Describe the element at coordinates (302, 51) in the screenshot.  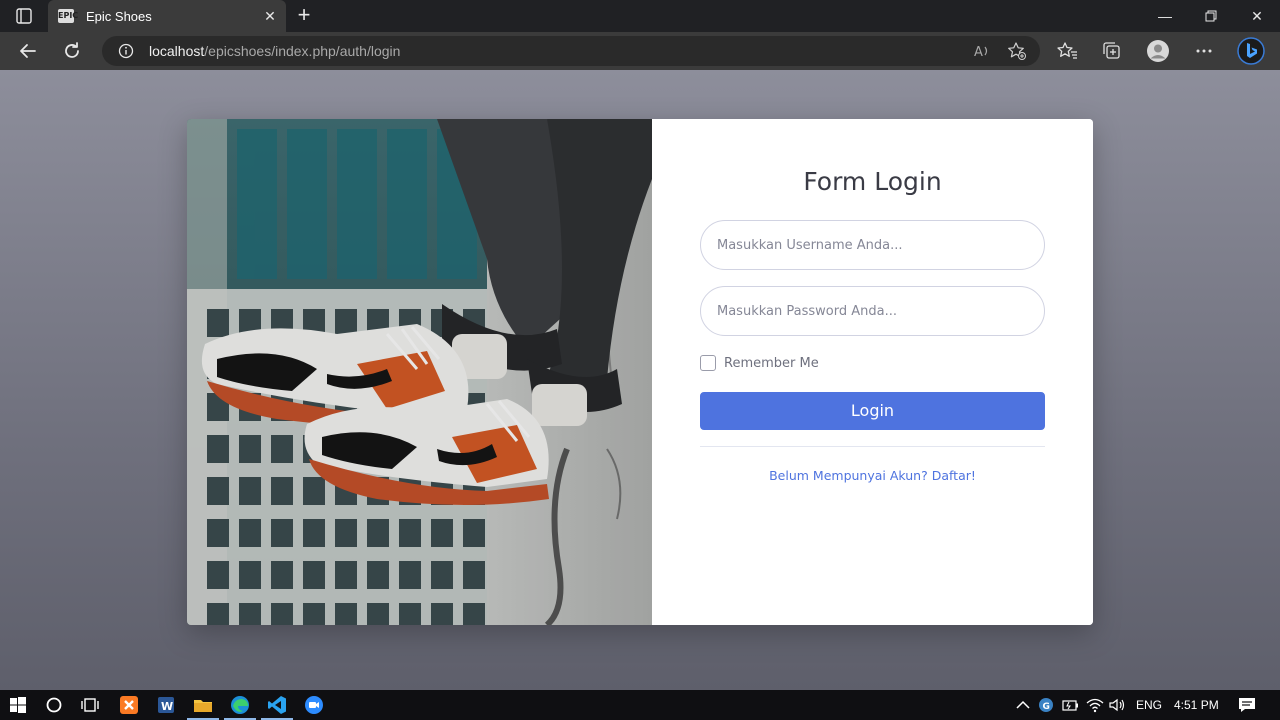
I see `url-path: /epicshoes/index.php/auth/login` at that location.